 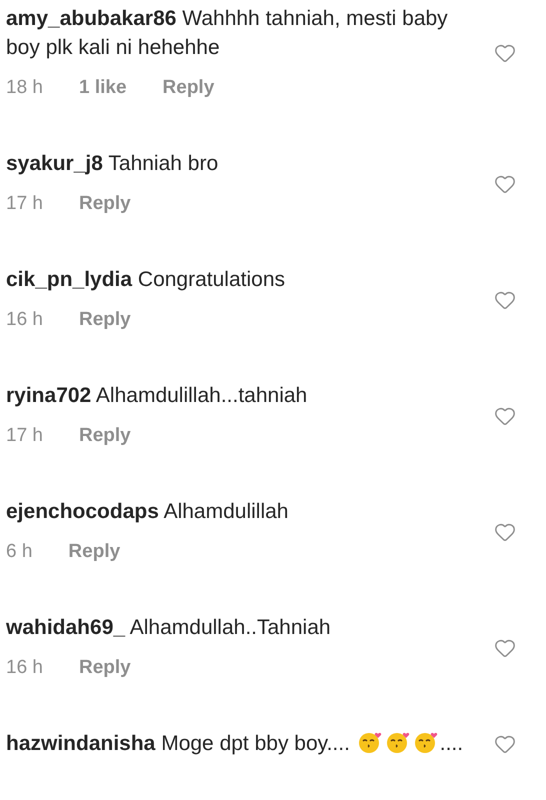 I want to click on comment-text: amy_abubakar86 Wahhhh tahniah, mesti baby boy plk kali ni hehehhe, so click(x=227, y=33).